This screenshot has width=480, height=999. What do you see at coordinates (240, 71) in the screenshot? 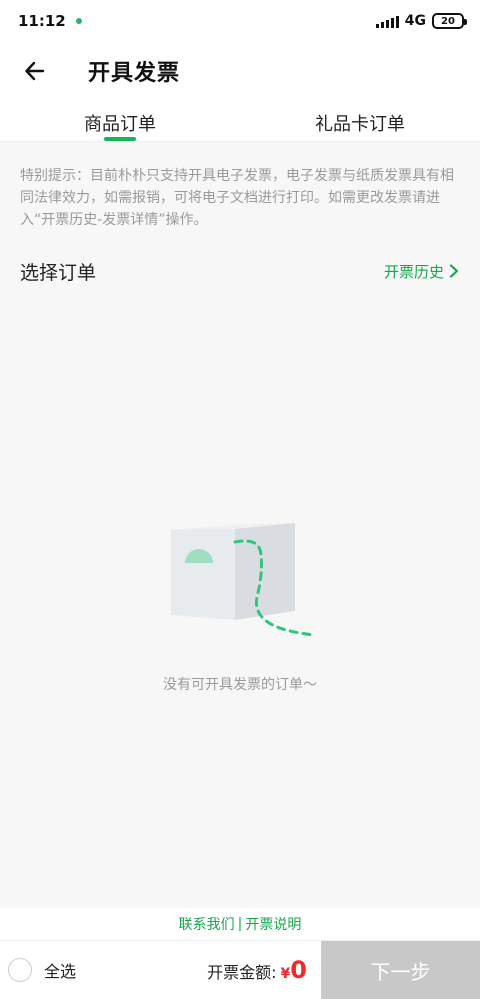
I see `header: 开具发票` at bounding box center [240, 71].